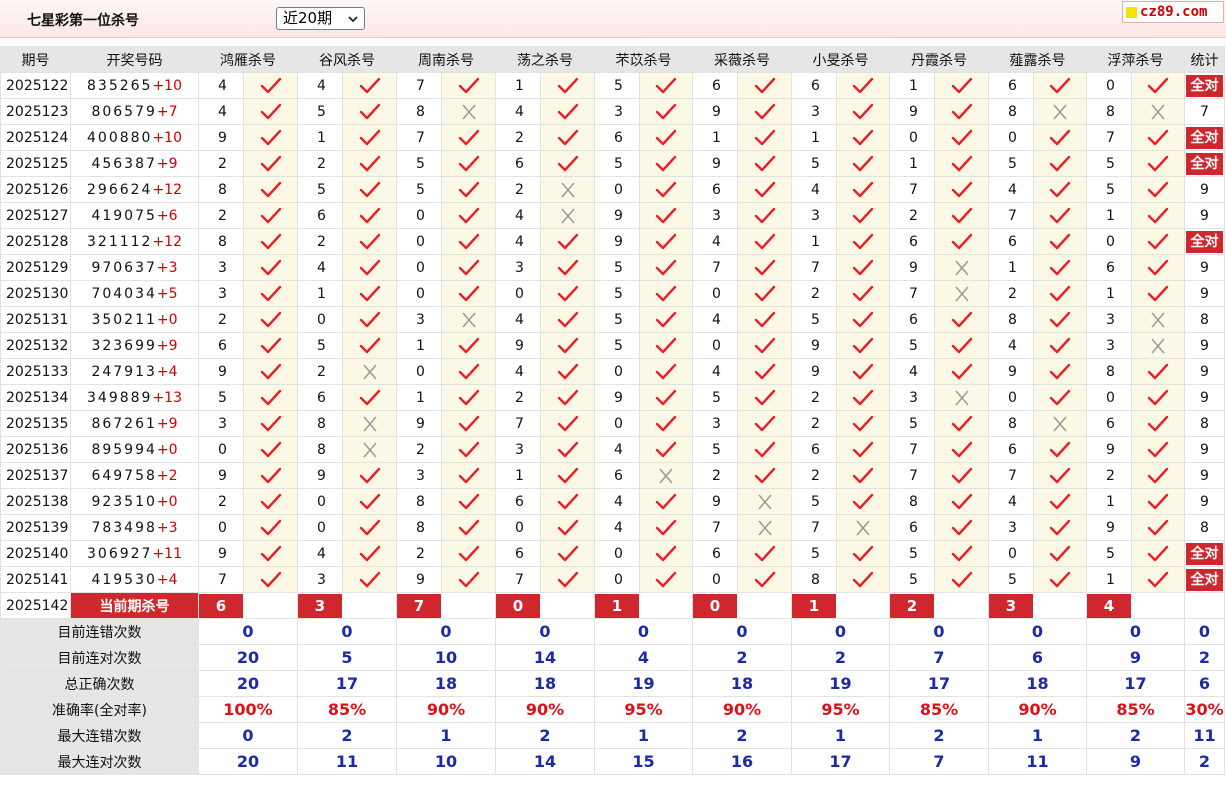  Describe the element at coordinates (1011, 267) in the screenshot. I see `pick-cell: 1` at that location.